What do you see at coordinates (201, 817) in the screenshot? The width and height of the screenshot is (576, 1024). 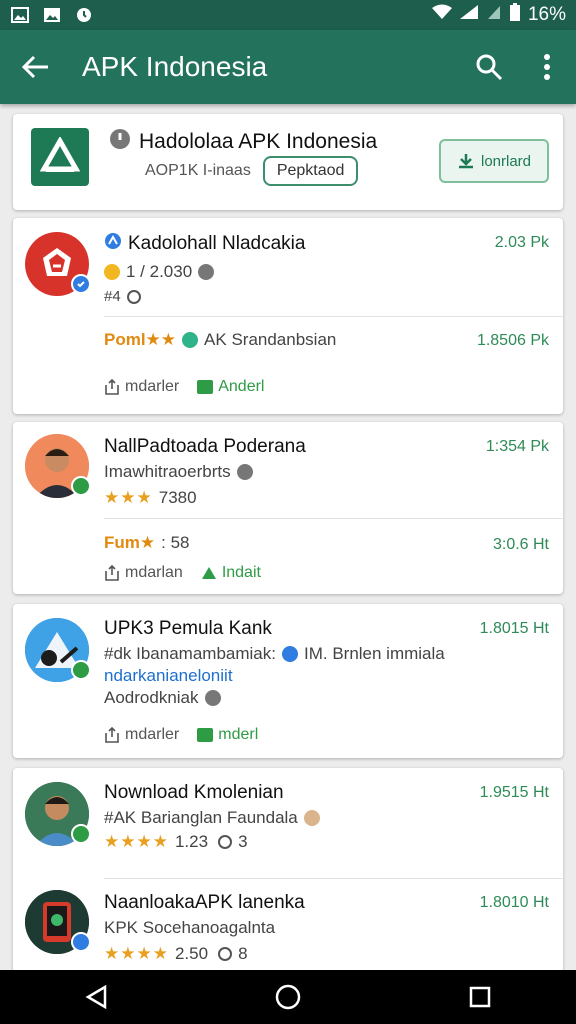 I see `app-subtitle: #AK Barianglan Faundala` at bounding box center [201, 817].